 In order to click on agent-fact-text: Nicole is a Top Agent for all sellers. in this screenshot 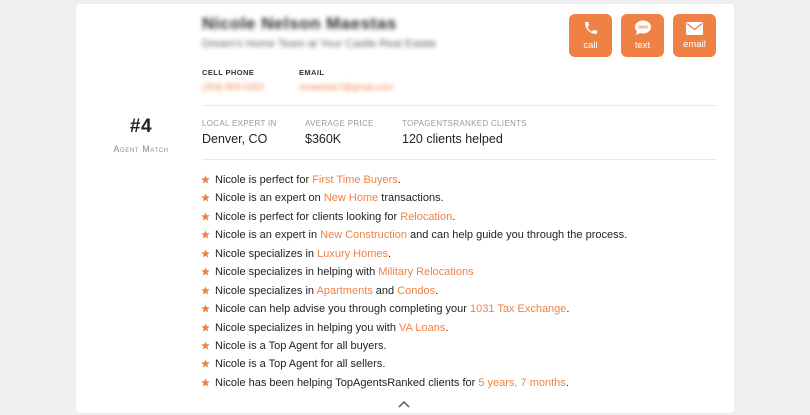, I will do `click(300, 364)`.